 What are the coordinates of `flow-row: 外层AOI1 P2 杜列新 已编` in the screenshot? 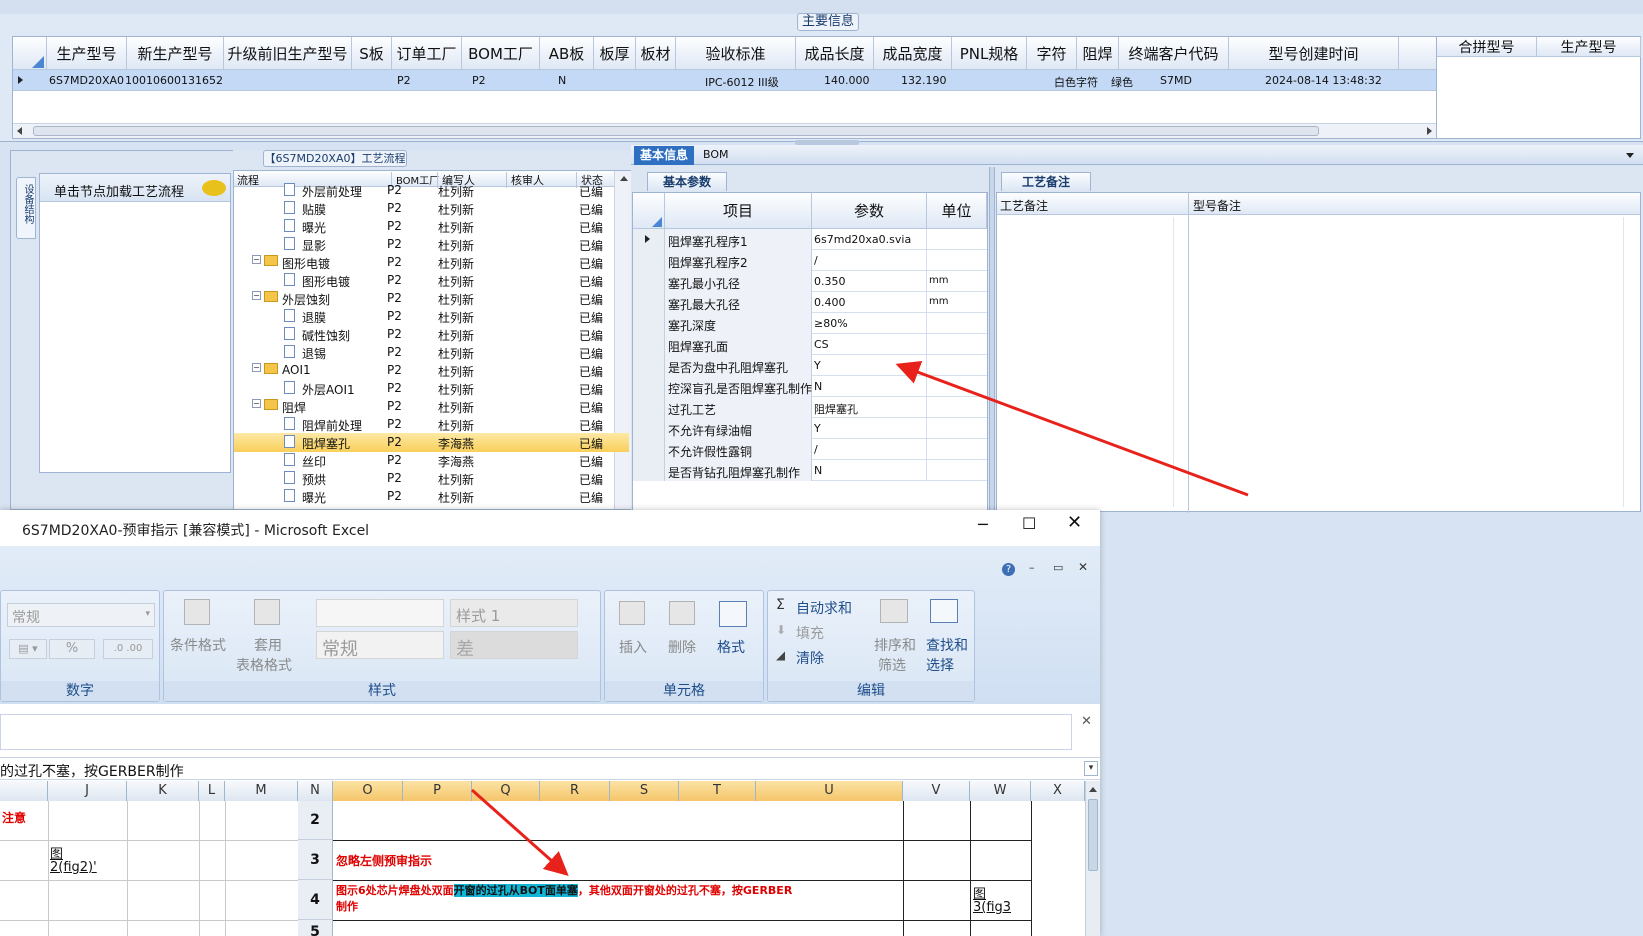 It's located at (431, 388).